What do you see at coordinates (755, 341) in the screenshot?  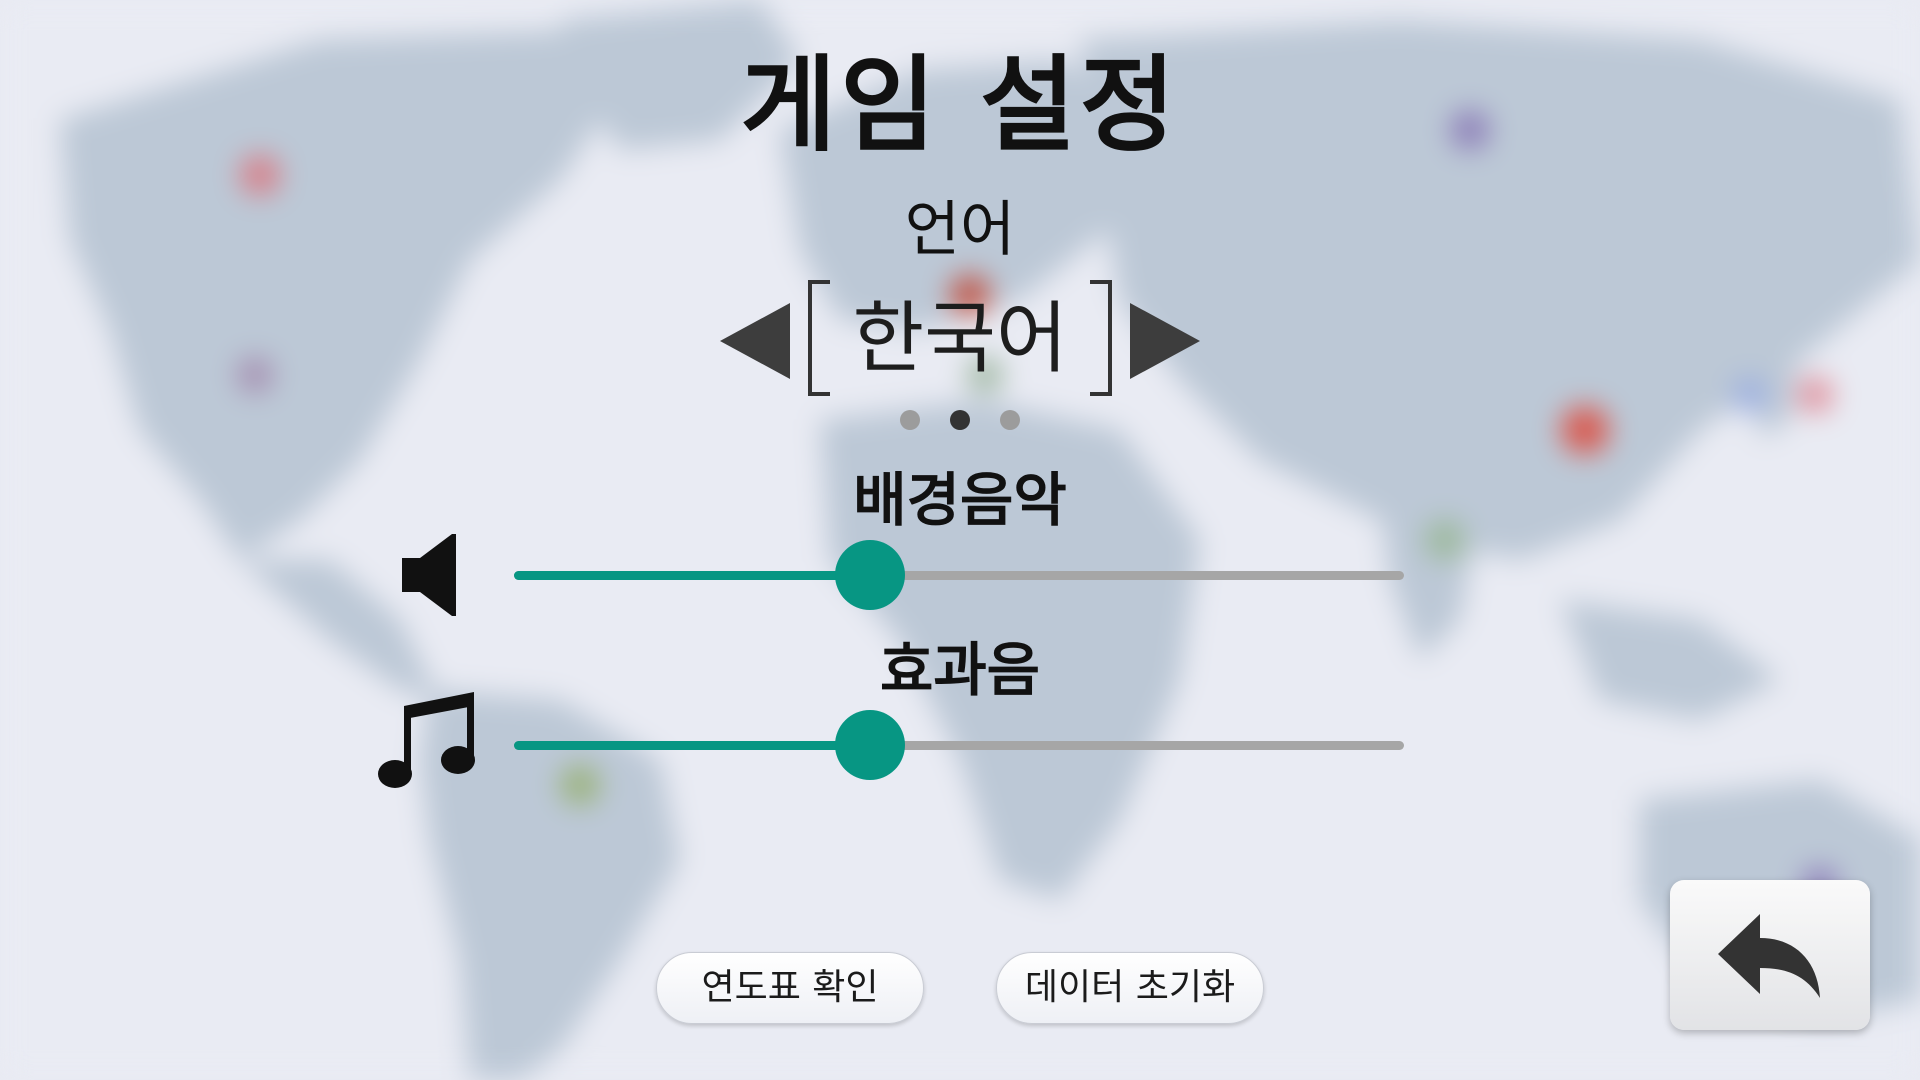 I see `triangle-left-icon` at bounding box center [755, 341].